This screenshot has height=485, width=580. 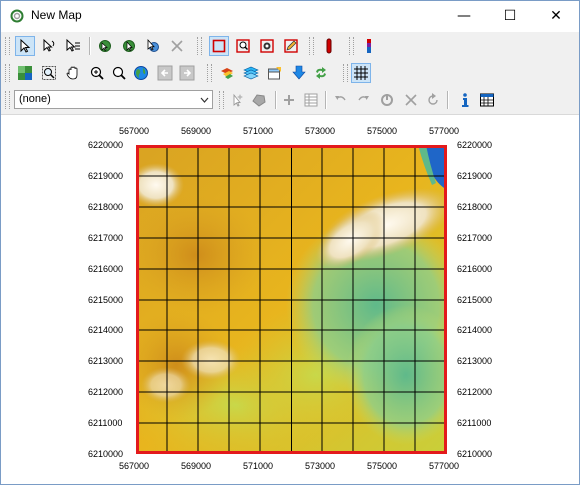 I want to click on forward-button, so click(x=187, y=73).